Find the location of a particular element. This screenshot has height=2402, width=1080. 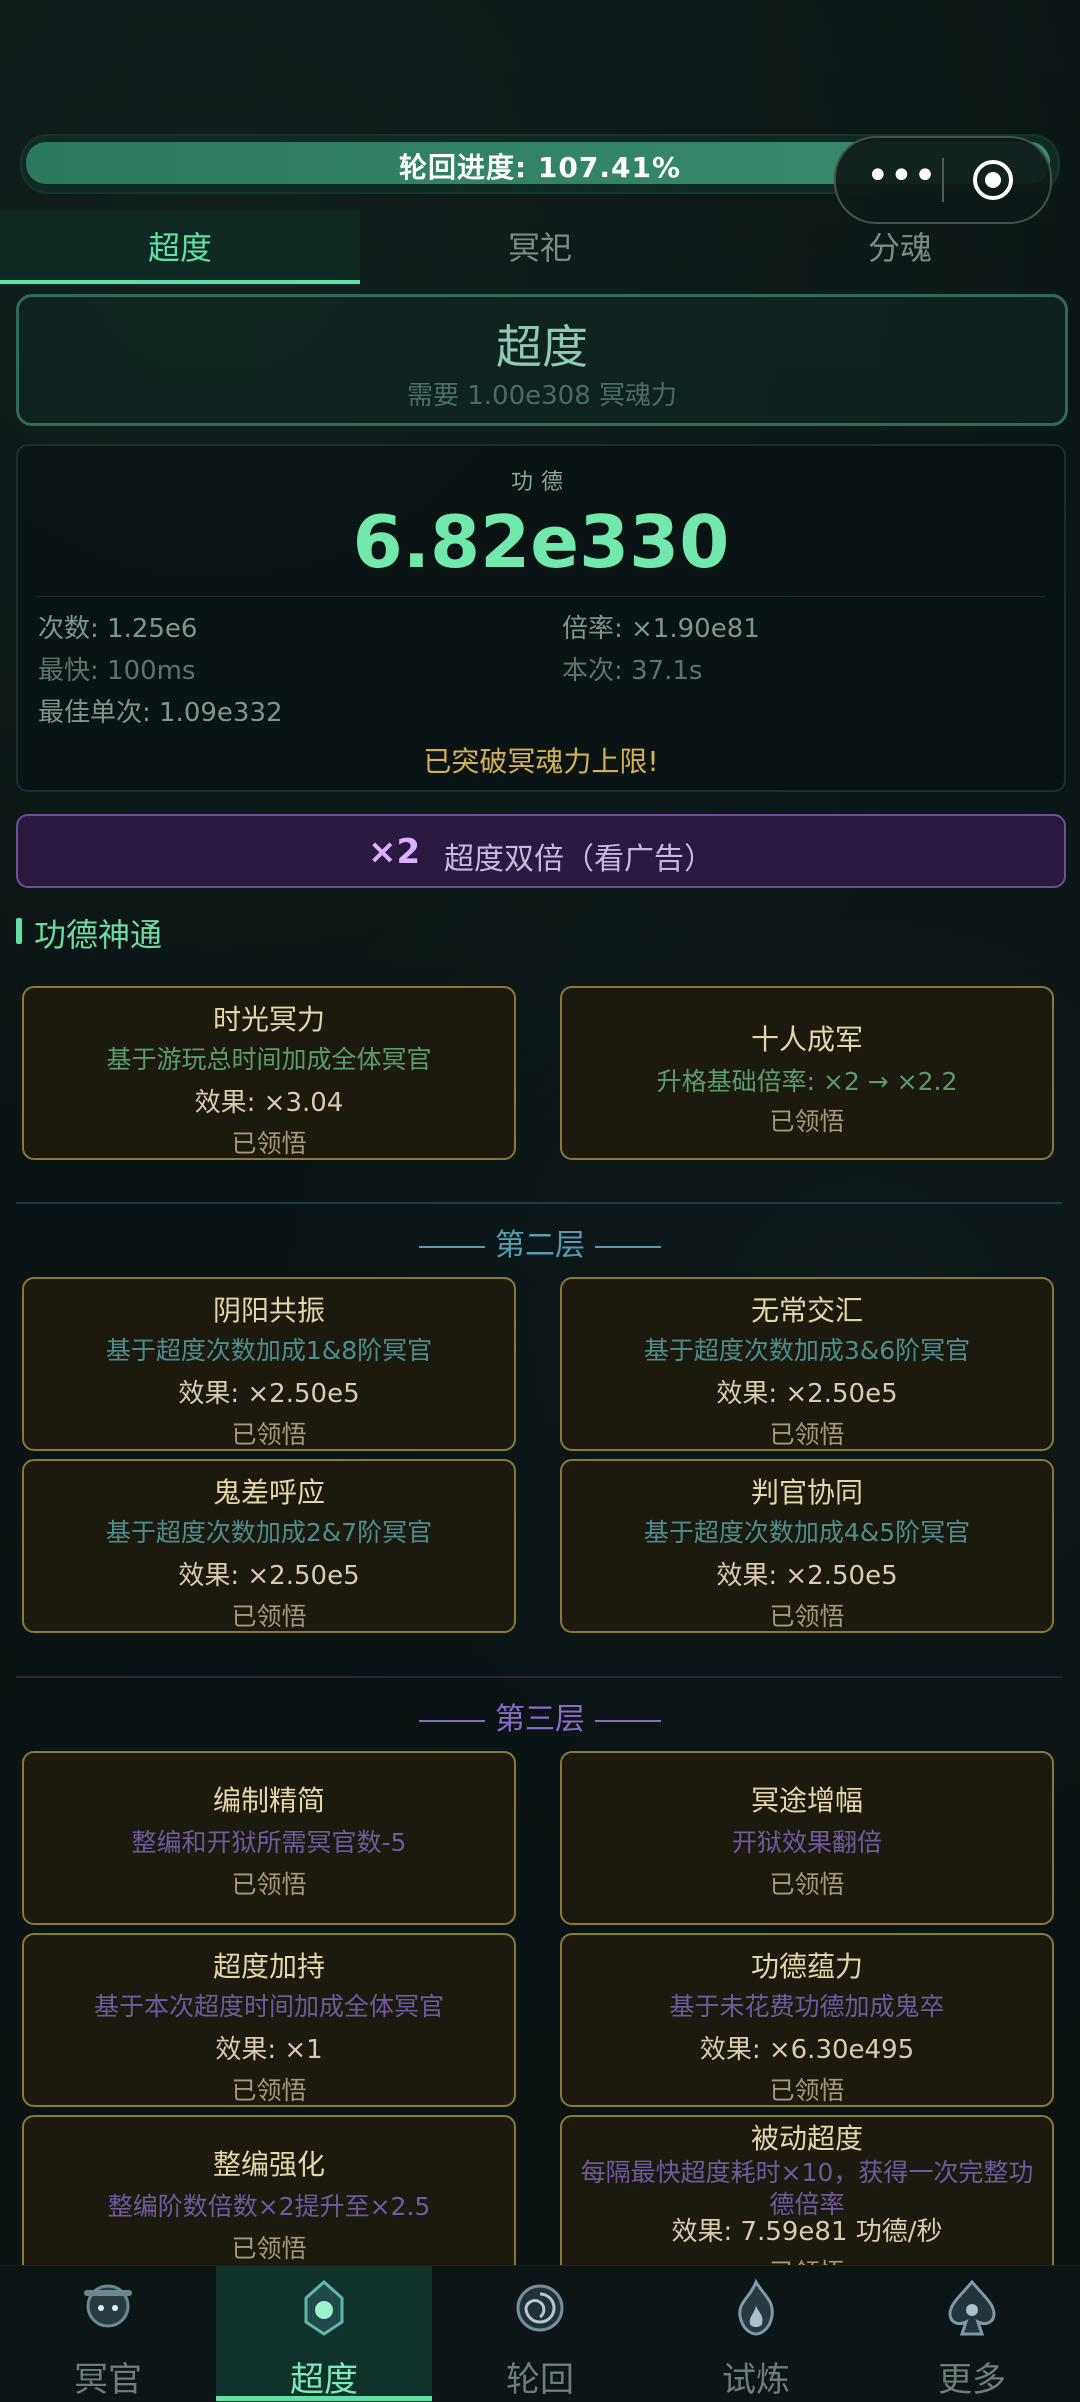

skill-card-guichai: 鬼差呼应 基于超度次数加成2&7阶冥官 效果: ×2.50e5 已领悟 is located at coordinates (269, 1546).